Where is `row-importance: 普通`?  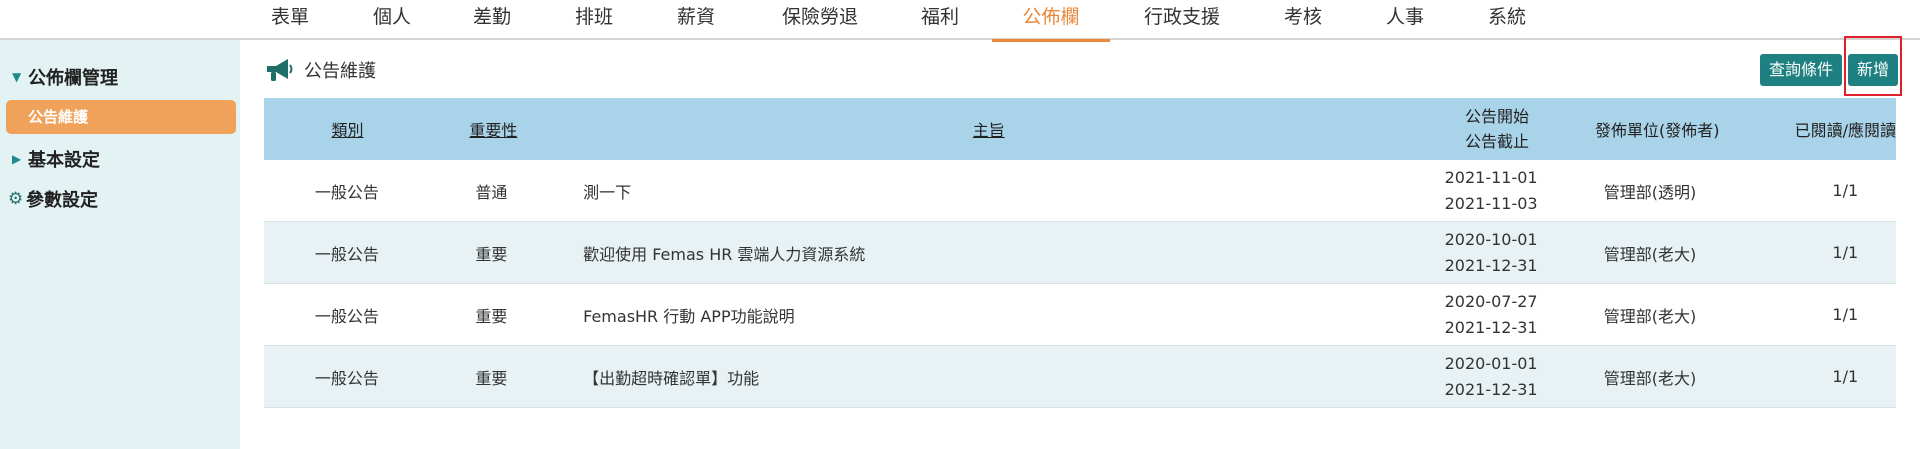 row-importance: 普通 is located at coordinates (491, 192).